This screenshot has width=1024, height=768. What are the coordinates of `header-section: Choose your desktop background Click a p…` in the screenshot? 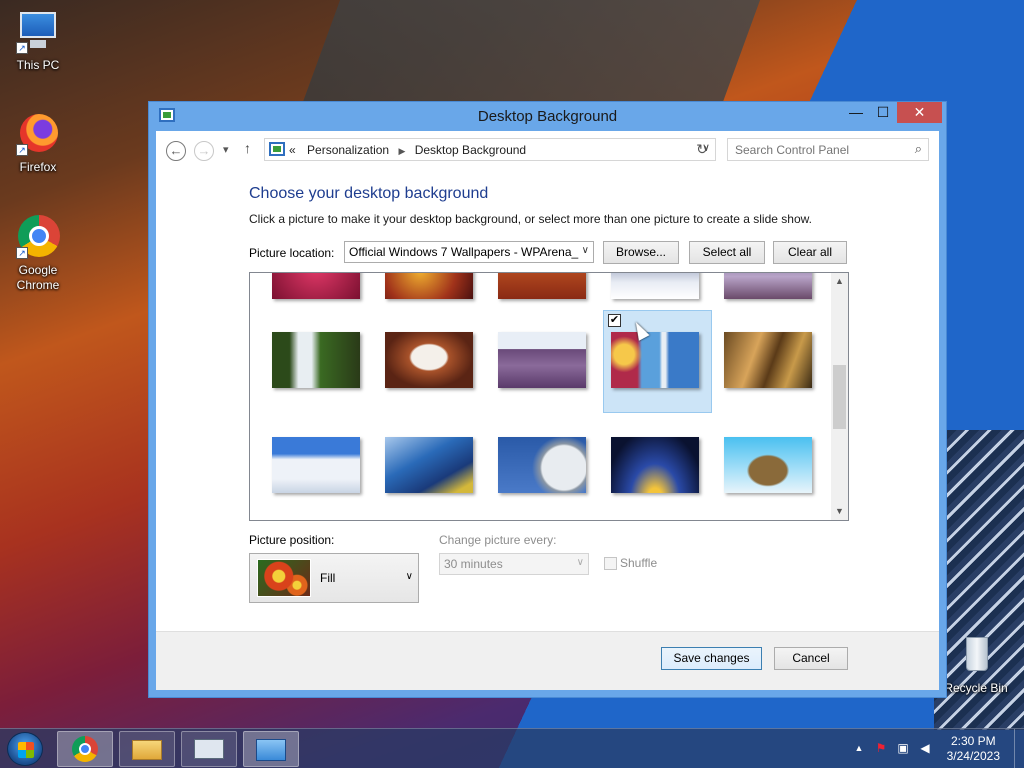 It's located at (549, 205).